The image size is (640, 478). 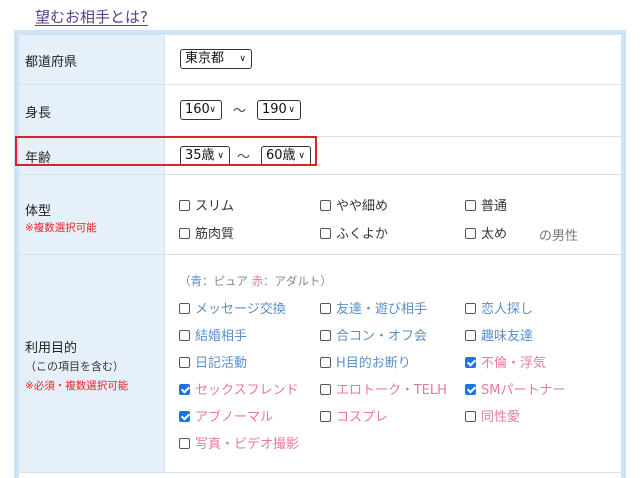 What do you see at coordinates (201, 110) in the screenshot?
I see `height-from-select: 160 ∨` at bounding box center [201, 110].